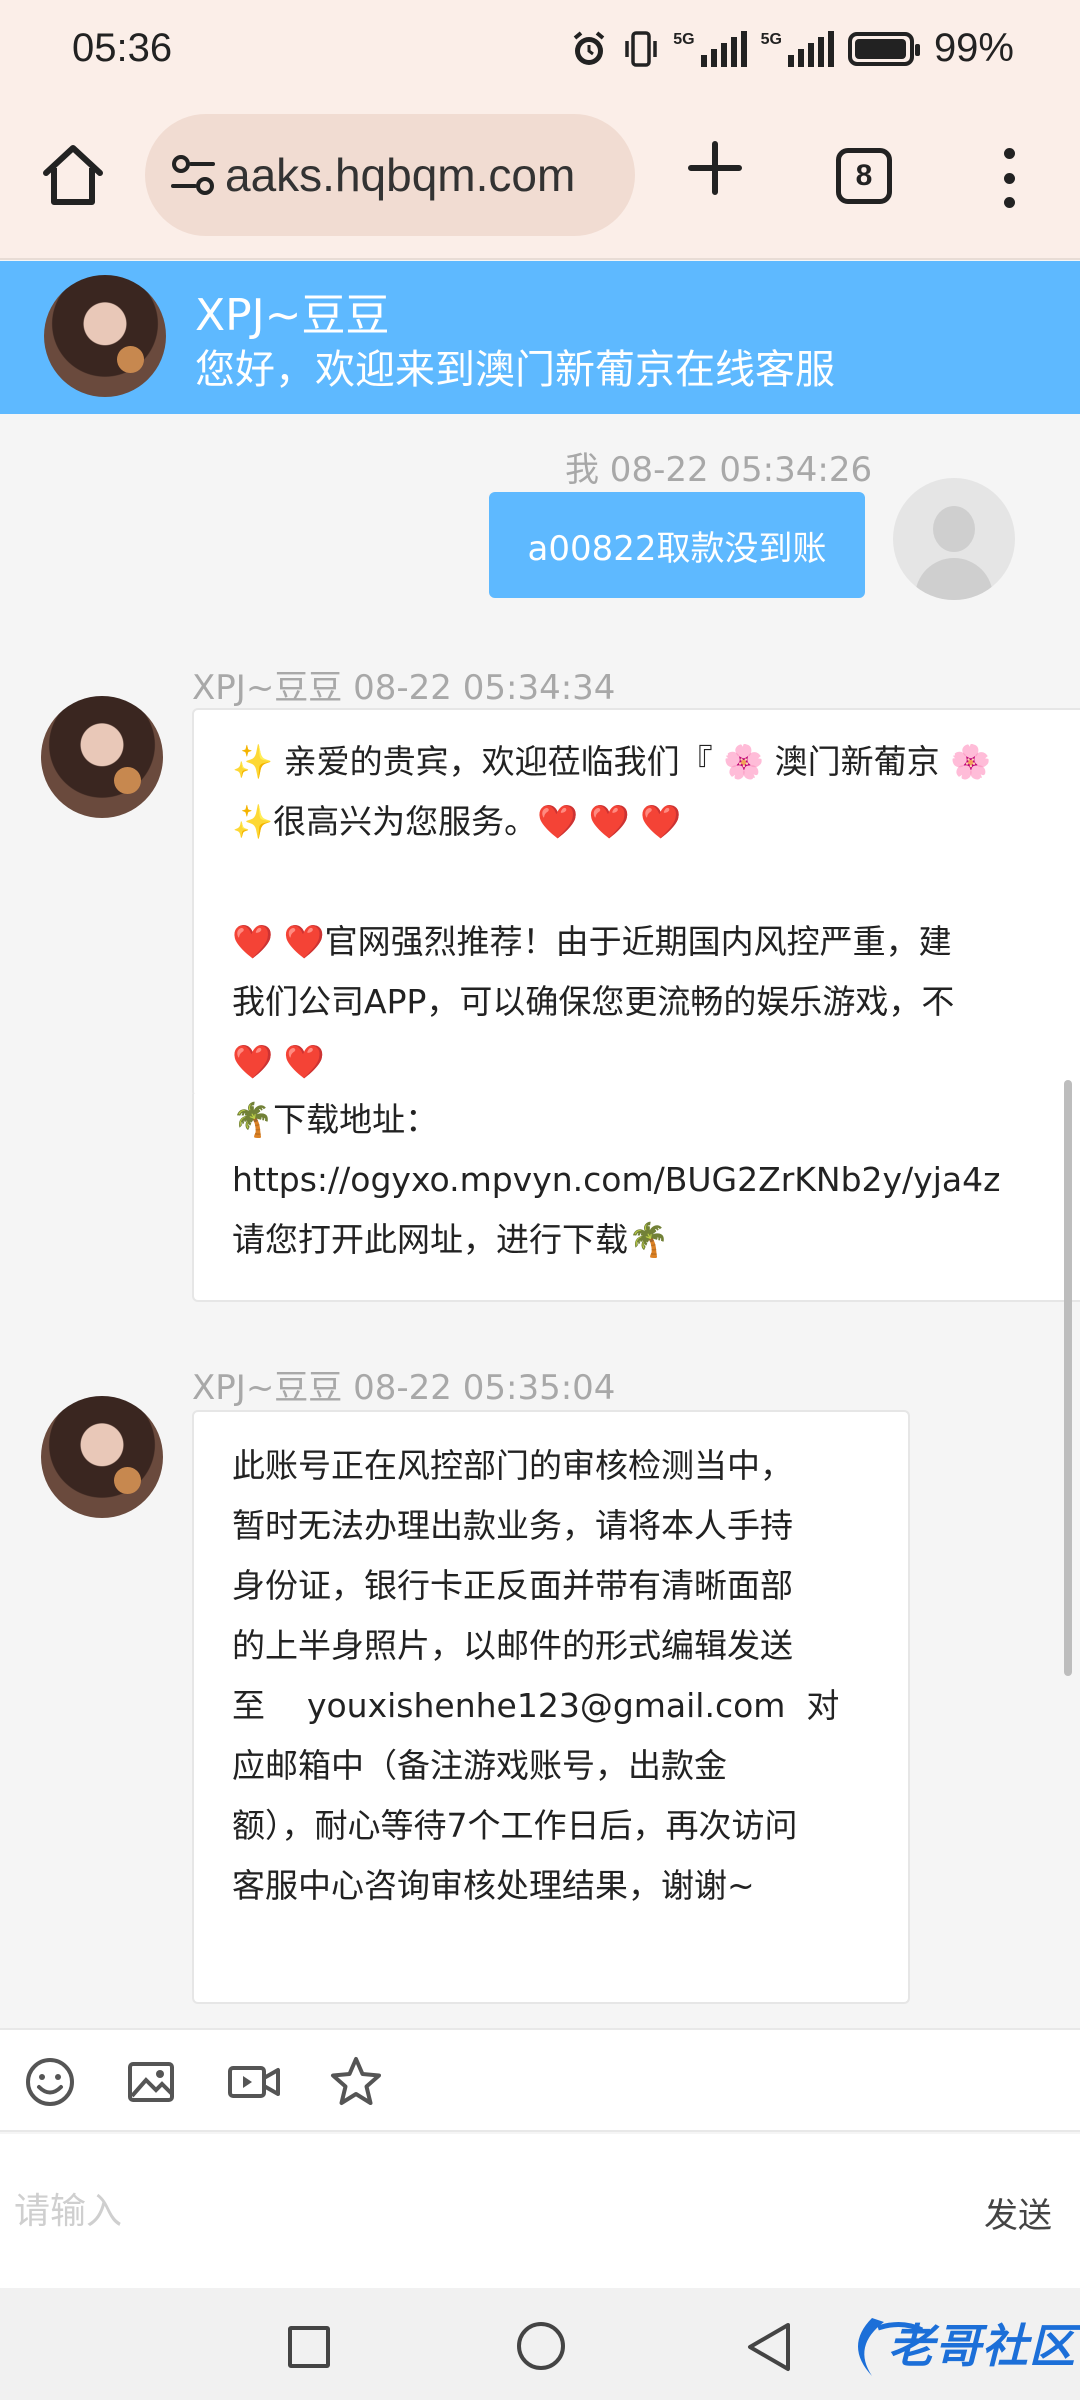 Image resolution: width=1080 pixels, height=2400 pixels. What do you see at coordinates (1068, 1378) in the screenshot?
I see `scrollbar` at bounding box center [1068, 1378].